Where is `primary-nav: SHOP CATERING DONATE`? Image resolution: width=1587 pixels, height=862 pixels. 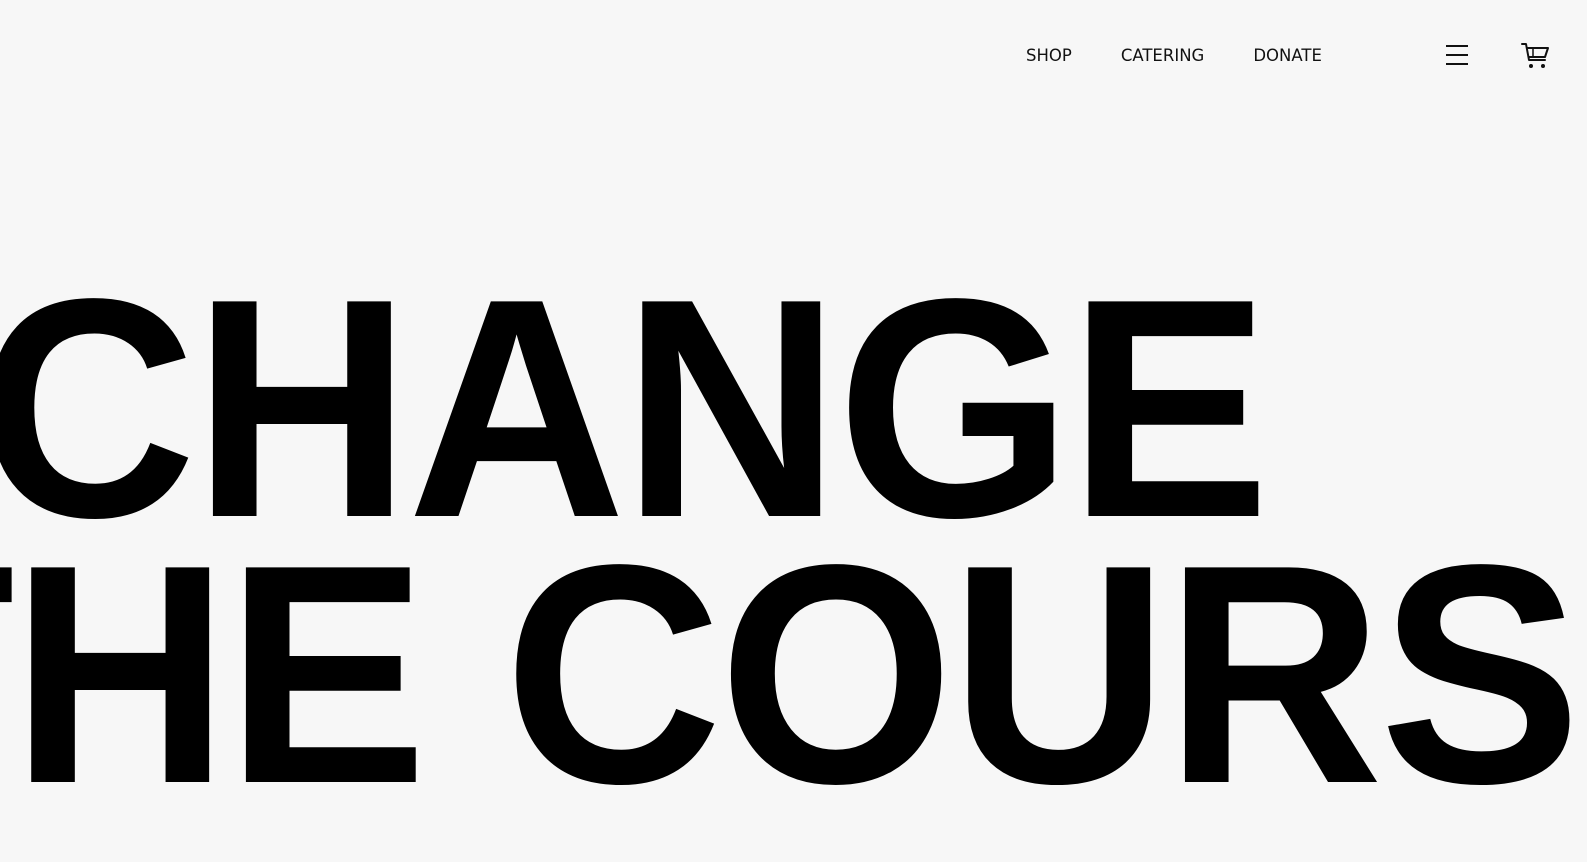 primary-nav: SHOP CATERING DONATE is located at coordinates (1174, 56).